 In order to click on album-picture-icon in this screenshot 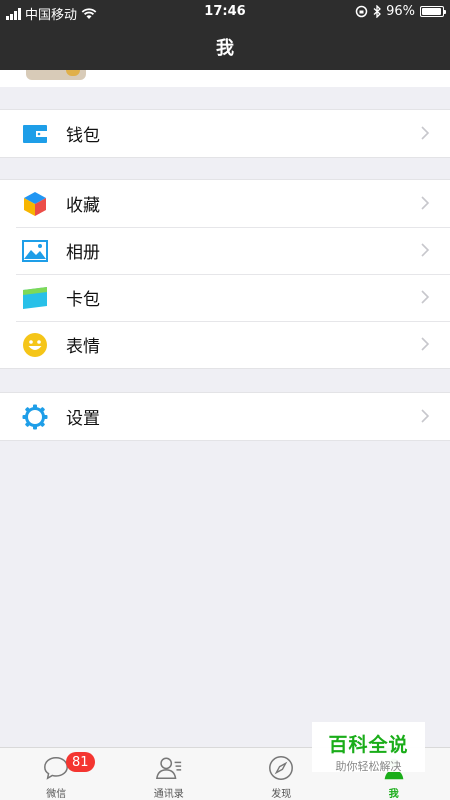, I will do `click(35, 251)`.